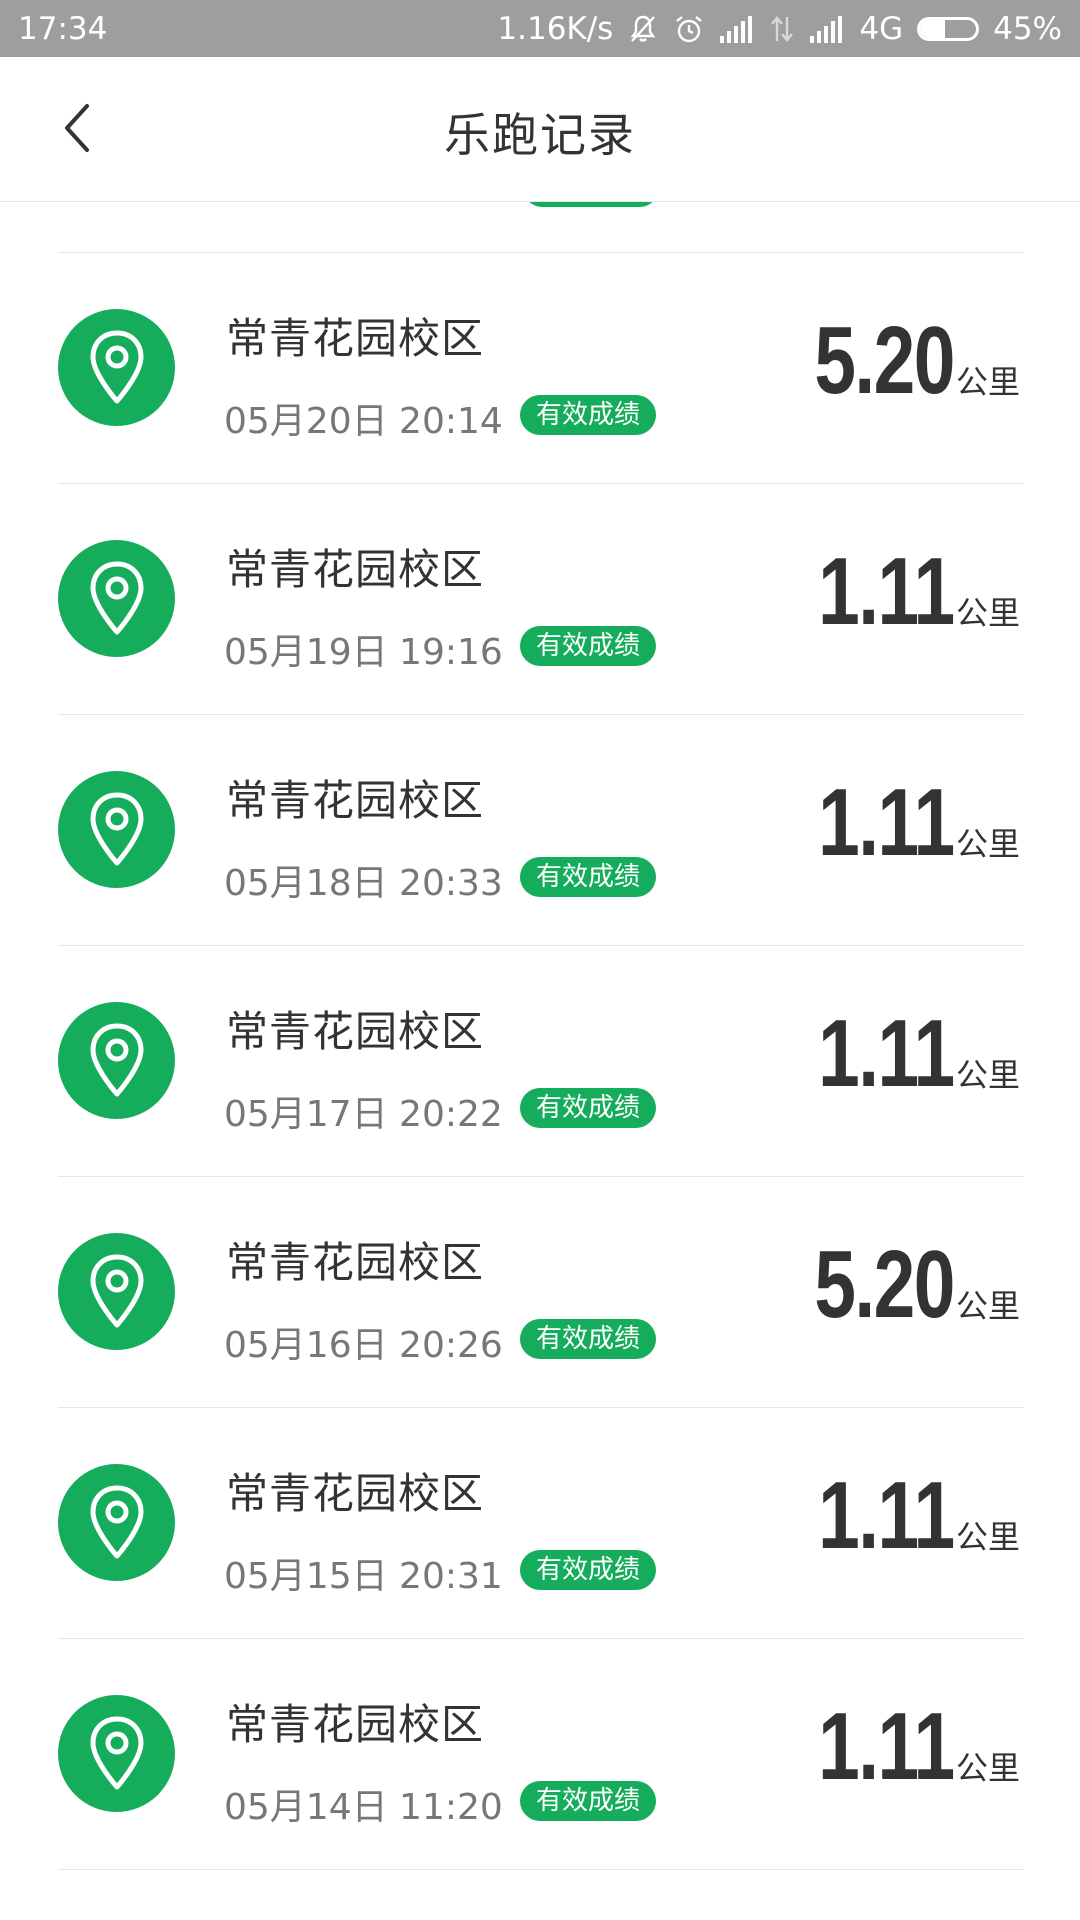  I want to click on app-header: 乐跑记录, so click(540, 129).